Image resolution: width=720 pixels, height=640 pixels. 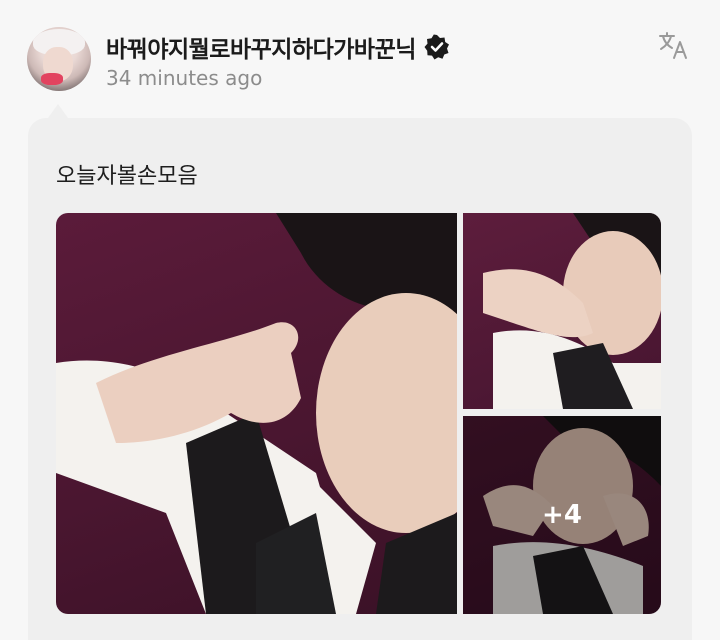 What do you see at coordinates (58, 111) in the screenshot?
I see `bubble-tail` at bounding box center [58, 111].